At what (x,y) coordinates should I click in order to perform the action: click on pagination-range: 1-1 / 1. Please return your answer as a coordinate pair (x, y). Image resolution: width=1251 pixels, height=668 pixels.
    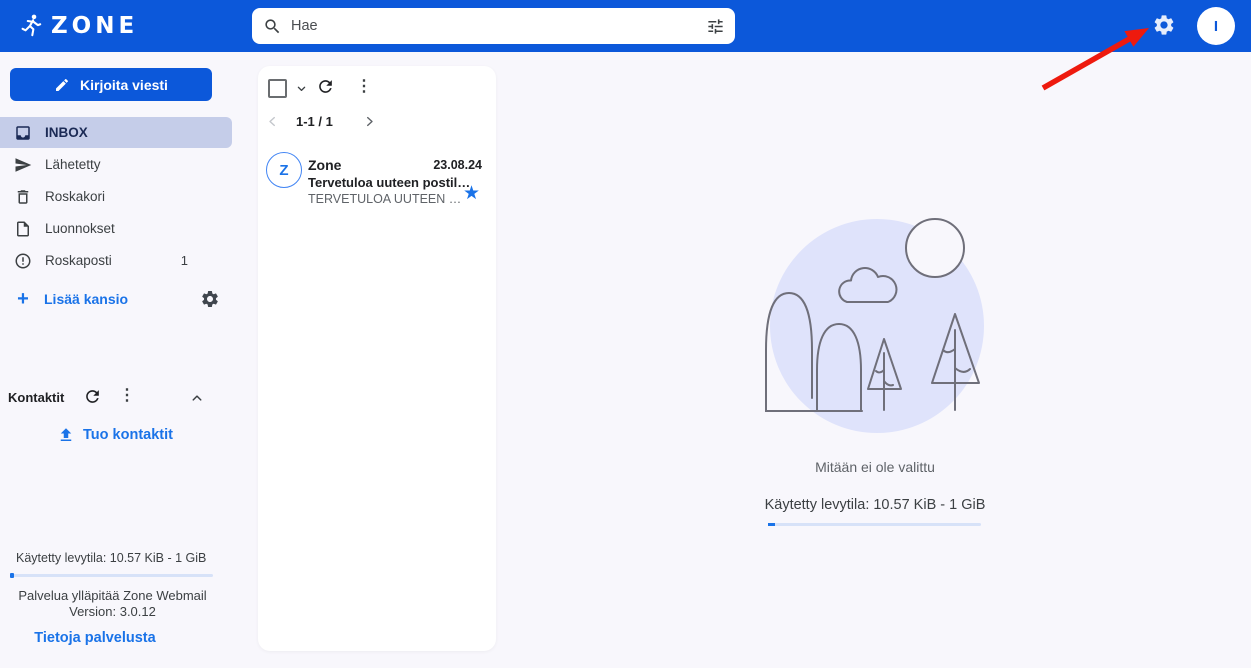
    Looking at the image, I should click on (314, 121).